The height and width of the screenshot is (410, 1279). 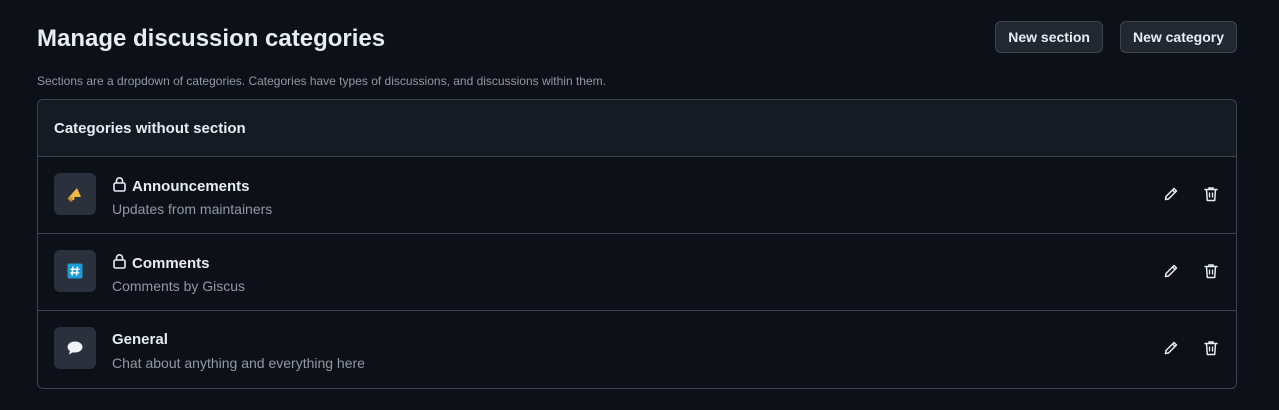 I want to click on category-name-line: Comments, so click(x=161, y=264).